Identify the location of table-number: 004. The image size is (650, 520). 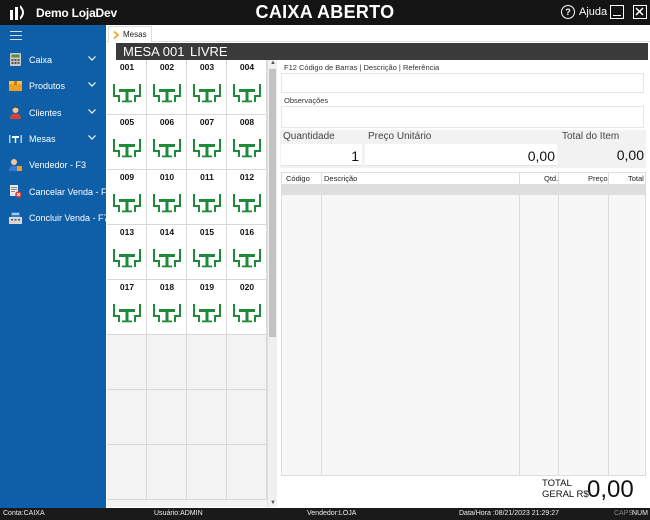
(247, 67).